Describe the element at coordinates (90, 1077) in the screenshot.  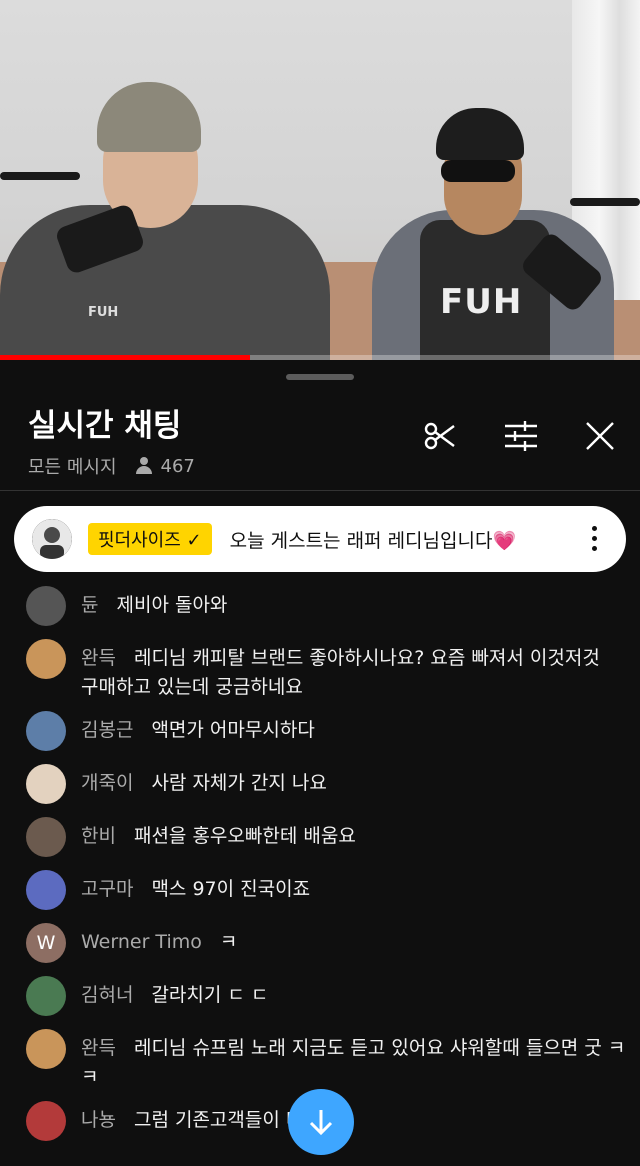
I see `message-text-continued: ㅋ` at that location.